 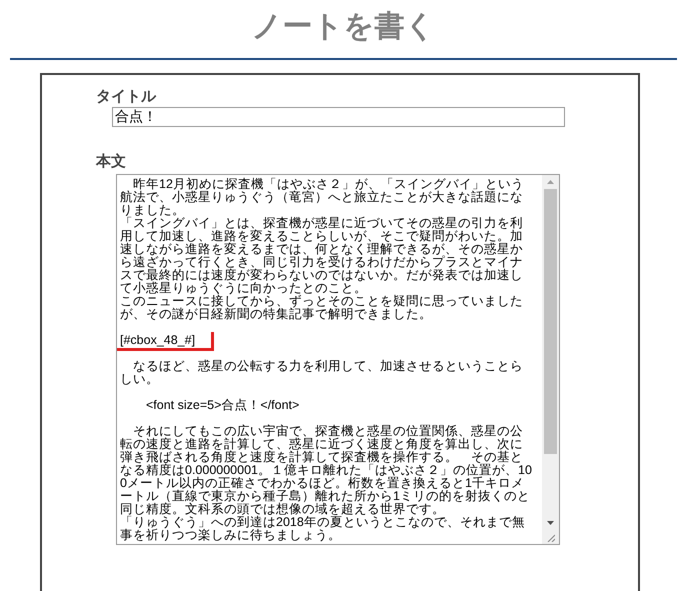 I want to click on text-line: 弾き飛ばされる角度と速度を計算して探査機を操作する。 その基と, so click(x=321, y=457).